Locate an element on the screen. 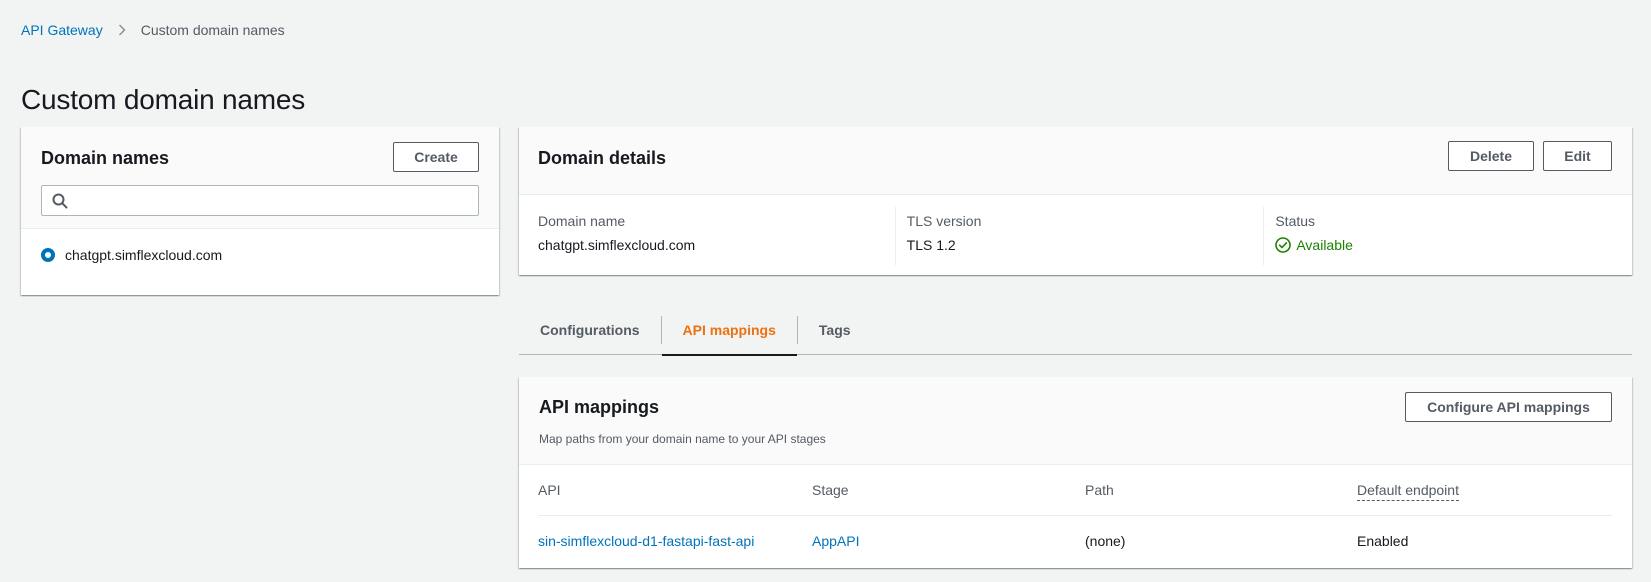 Image resolution: width=1651 pixels, height=582 pixels. domain-search-box is located at coordinates (260, 200).